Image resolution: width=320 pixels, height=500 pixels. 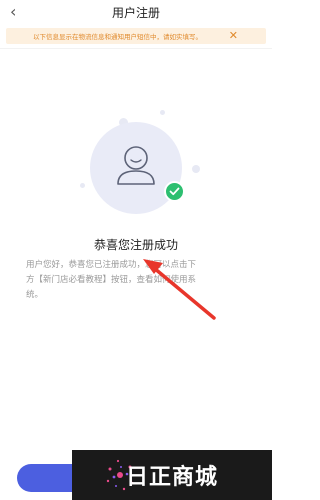 I want to click on watermark-text: 日正商城, so click(x=171, y=477).